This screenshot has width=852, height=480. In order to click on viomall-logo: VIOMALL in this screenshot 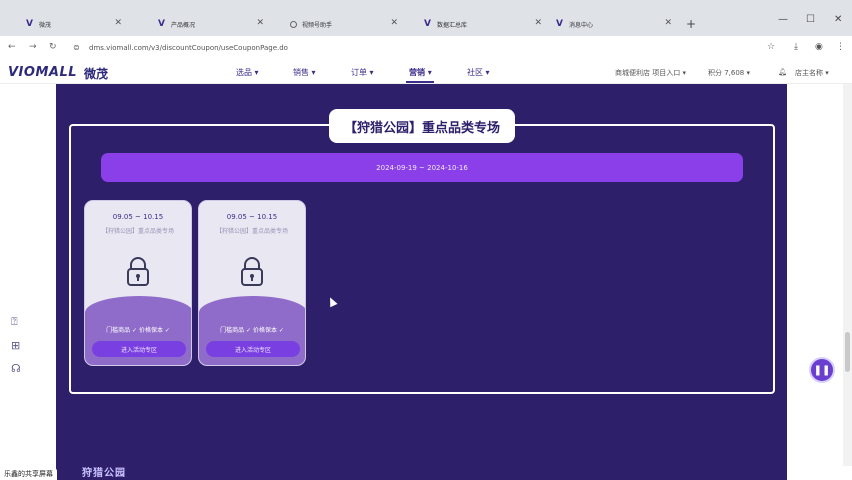, I will do `click(42, 72)`.